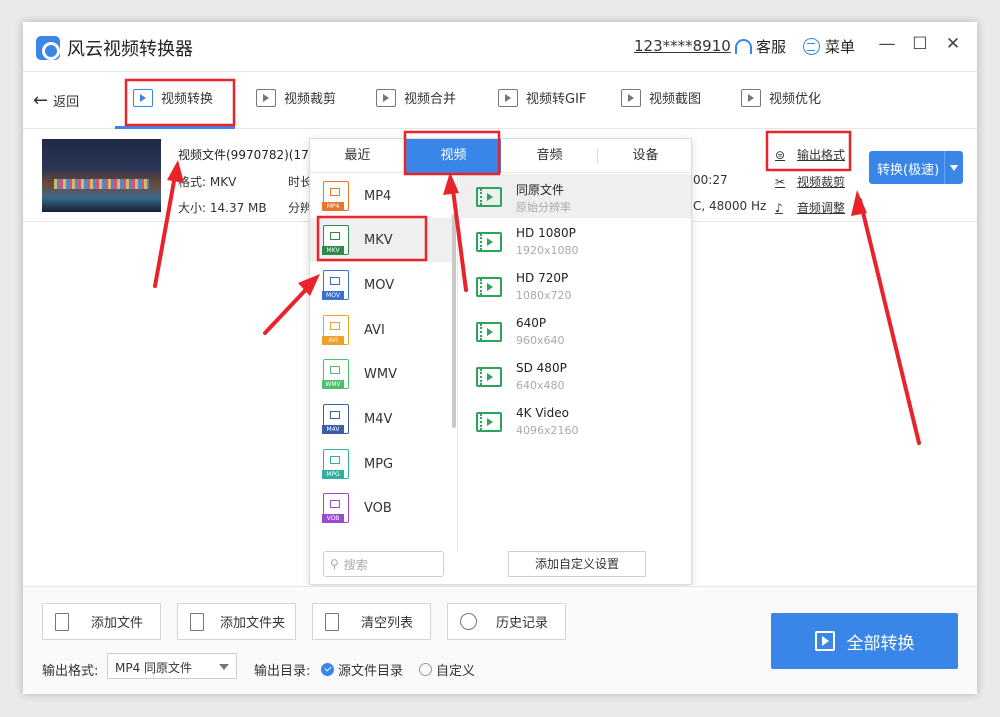  What do you see at coordinates (334, 564) in the screenshot?
I see `search-icon: ⚲` at bounding box center [334, 564].